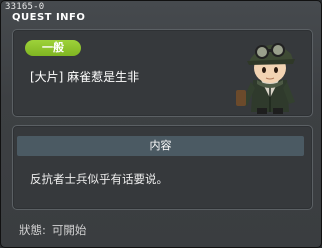 The width and height of the screenshot is (322, 248). What do you see at coordinates (25, 7) in the screenshot?
I see `quest-id: 33165-0` at bounding box center [25, 7].